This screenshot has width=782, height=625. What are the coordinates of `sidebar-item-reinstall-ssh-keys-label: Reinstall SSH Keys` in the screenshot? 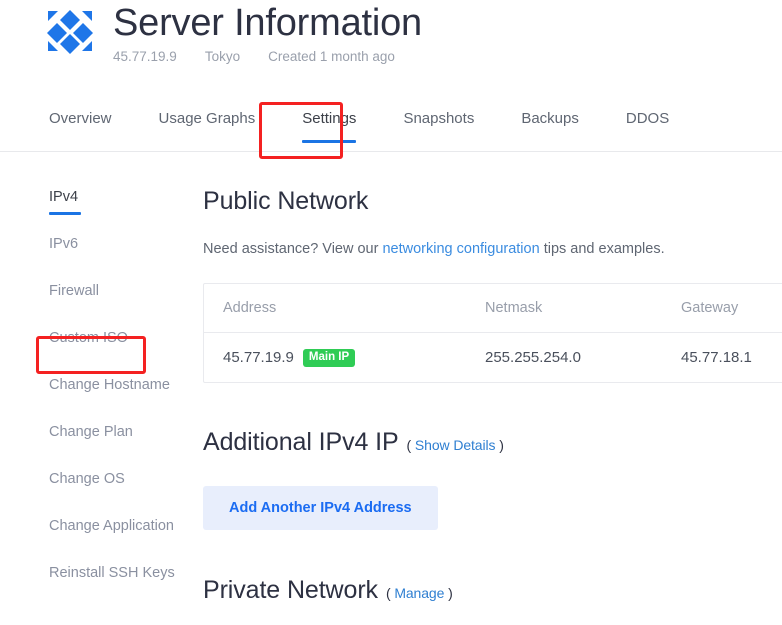 It's located at (112, 573).